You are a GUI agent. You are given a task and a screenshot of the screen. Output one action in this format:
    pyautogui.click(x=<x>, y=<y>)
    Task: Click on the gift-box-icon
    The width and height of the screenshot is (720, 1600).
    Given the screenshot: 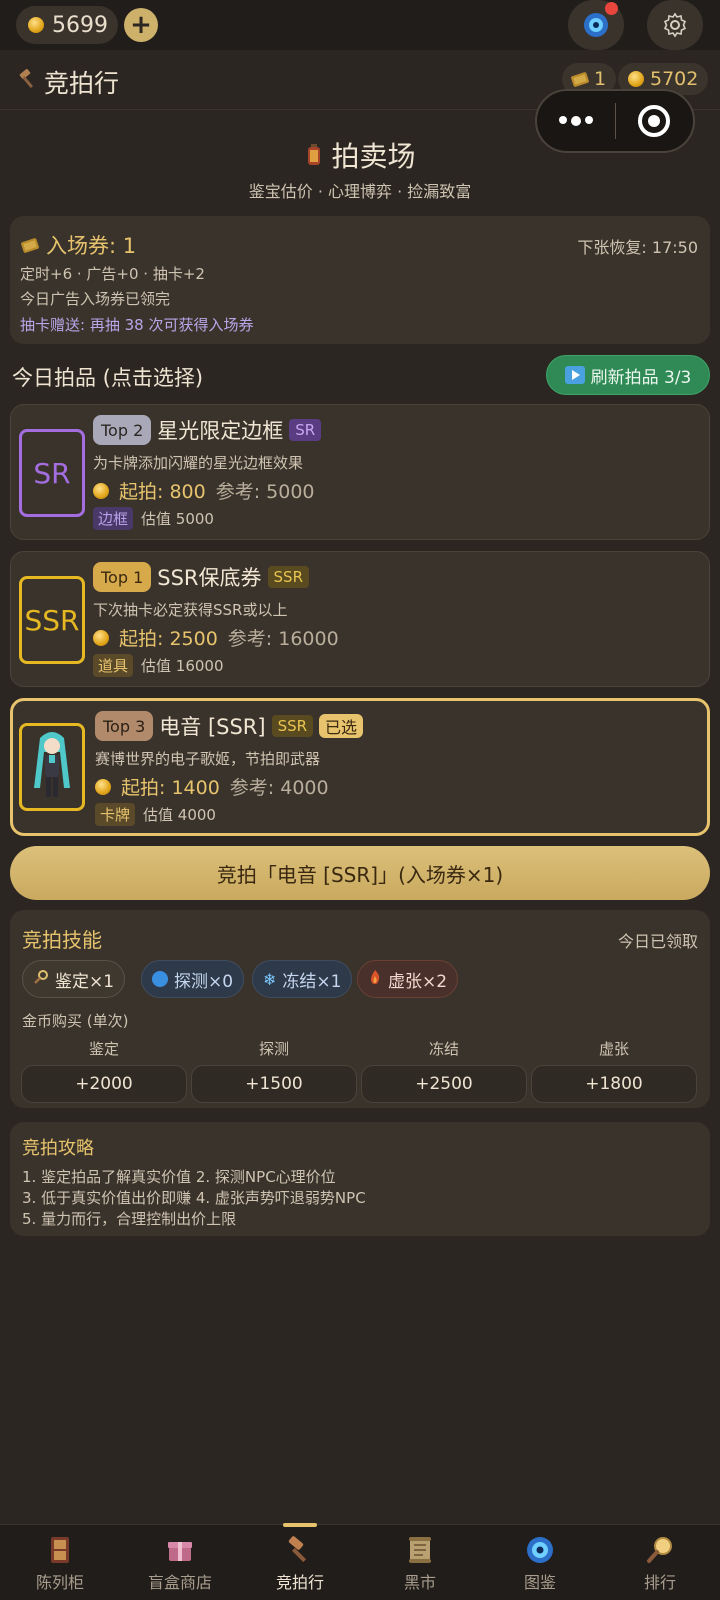 What is the action you would take?
    pyautogui.click(x=180, y=1550)
    